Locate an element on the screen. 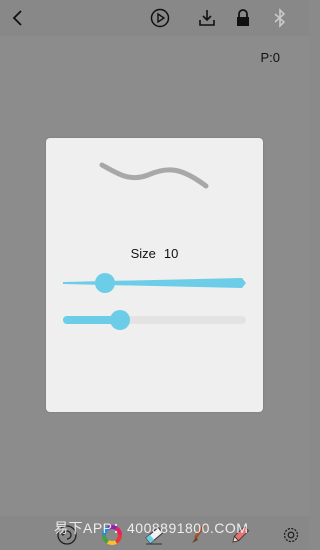  opacity-slider is located at coordinates (154, 320).